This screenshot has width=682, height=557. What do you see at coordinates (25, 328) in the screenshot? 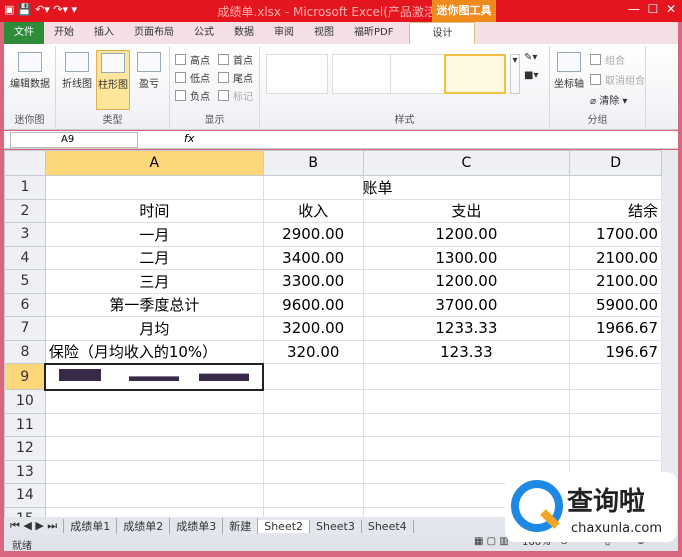
I see `row-header: 7` at bounding box center [25, 328].